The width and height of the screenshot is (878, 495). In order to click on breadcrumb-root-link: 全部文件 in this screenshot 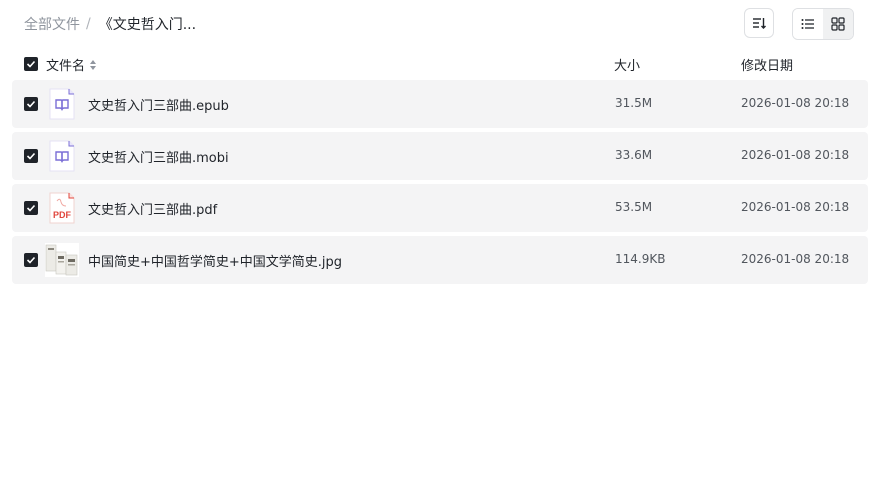, I will do `click(52, 24)`.